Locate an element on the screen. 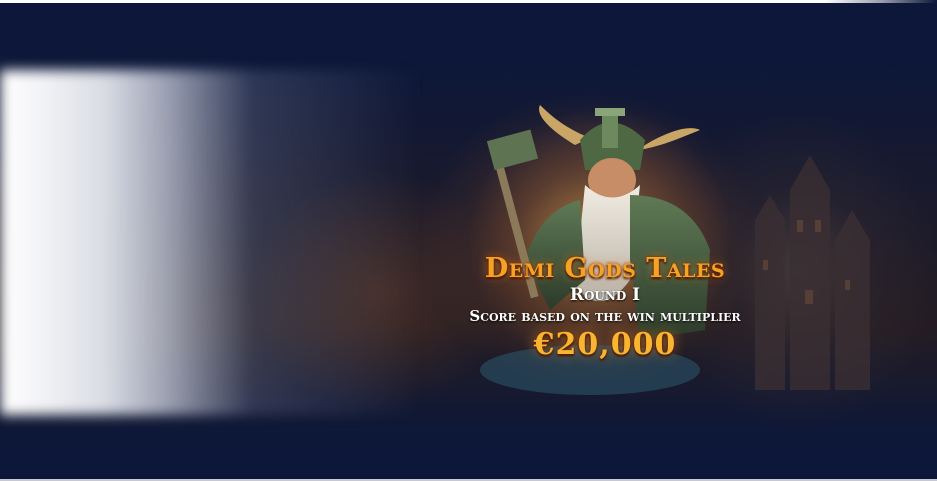 This screenshot has height=481, width=937. round-label: Round I is located at coordinates (605, 295).